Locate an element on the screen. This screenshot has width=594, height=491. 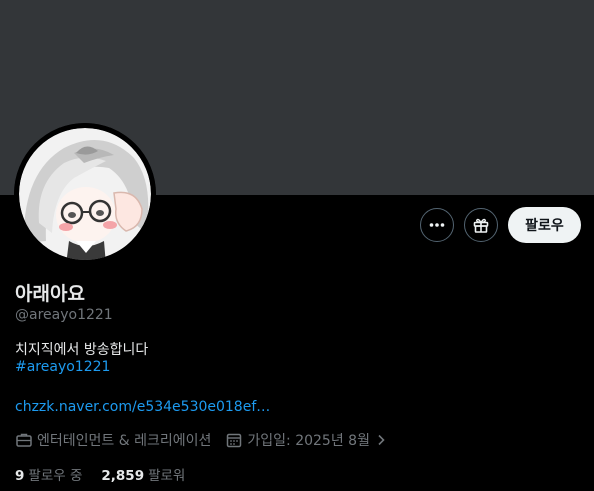
more-button is located at coordinates (437, 225).